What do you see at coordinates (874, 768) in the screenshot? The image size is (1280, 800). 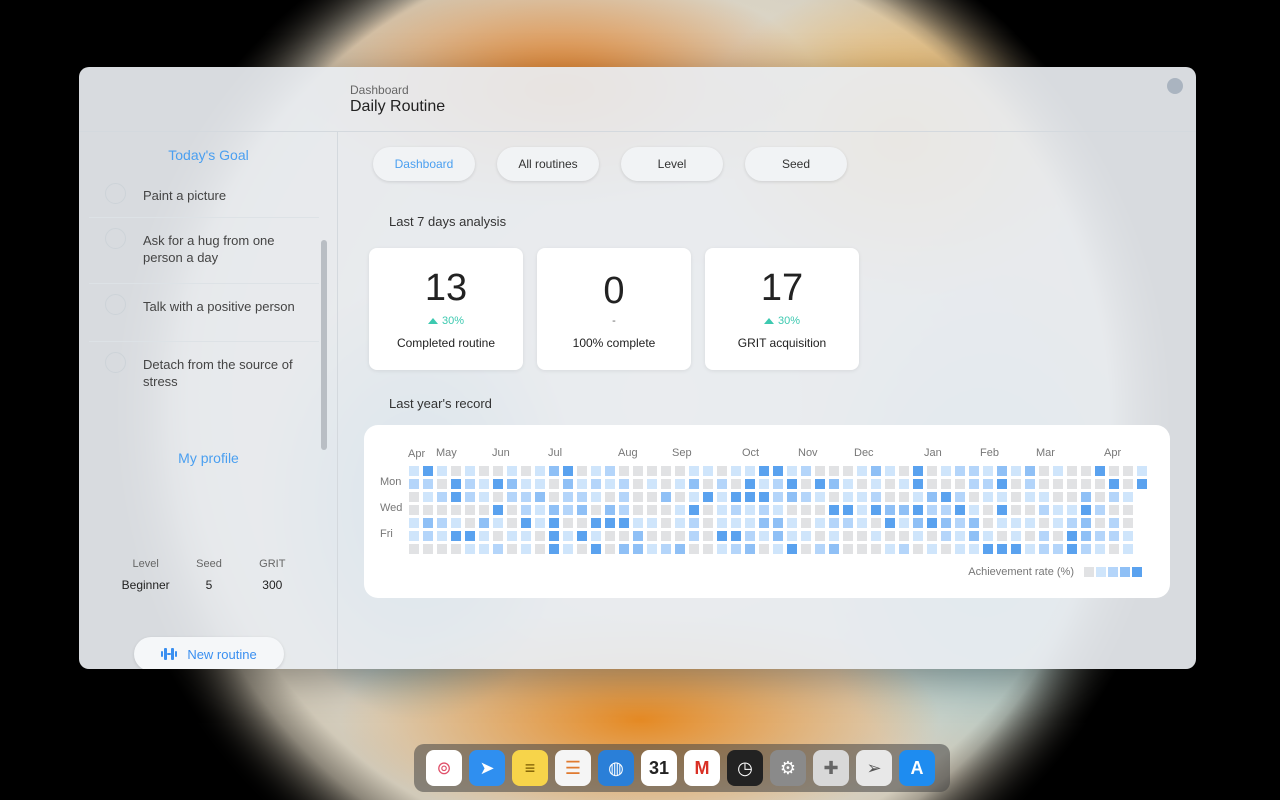 I see `send-icon: ➢` at bounding box center [874, 768].